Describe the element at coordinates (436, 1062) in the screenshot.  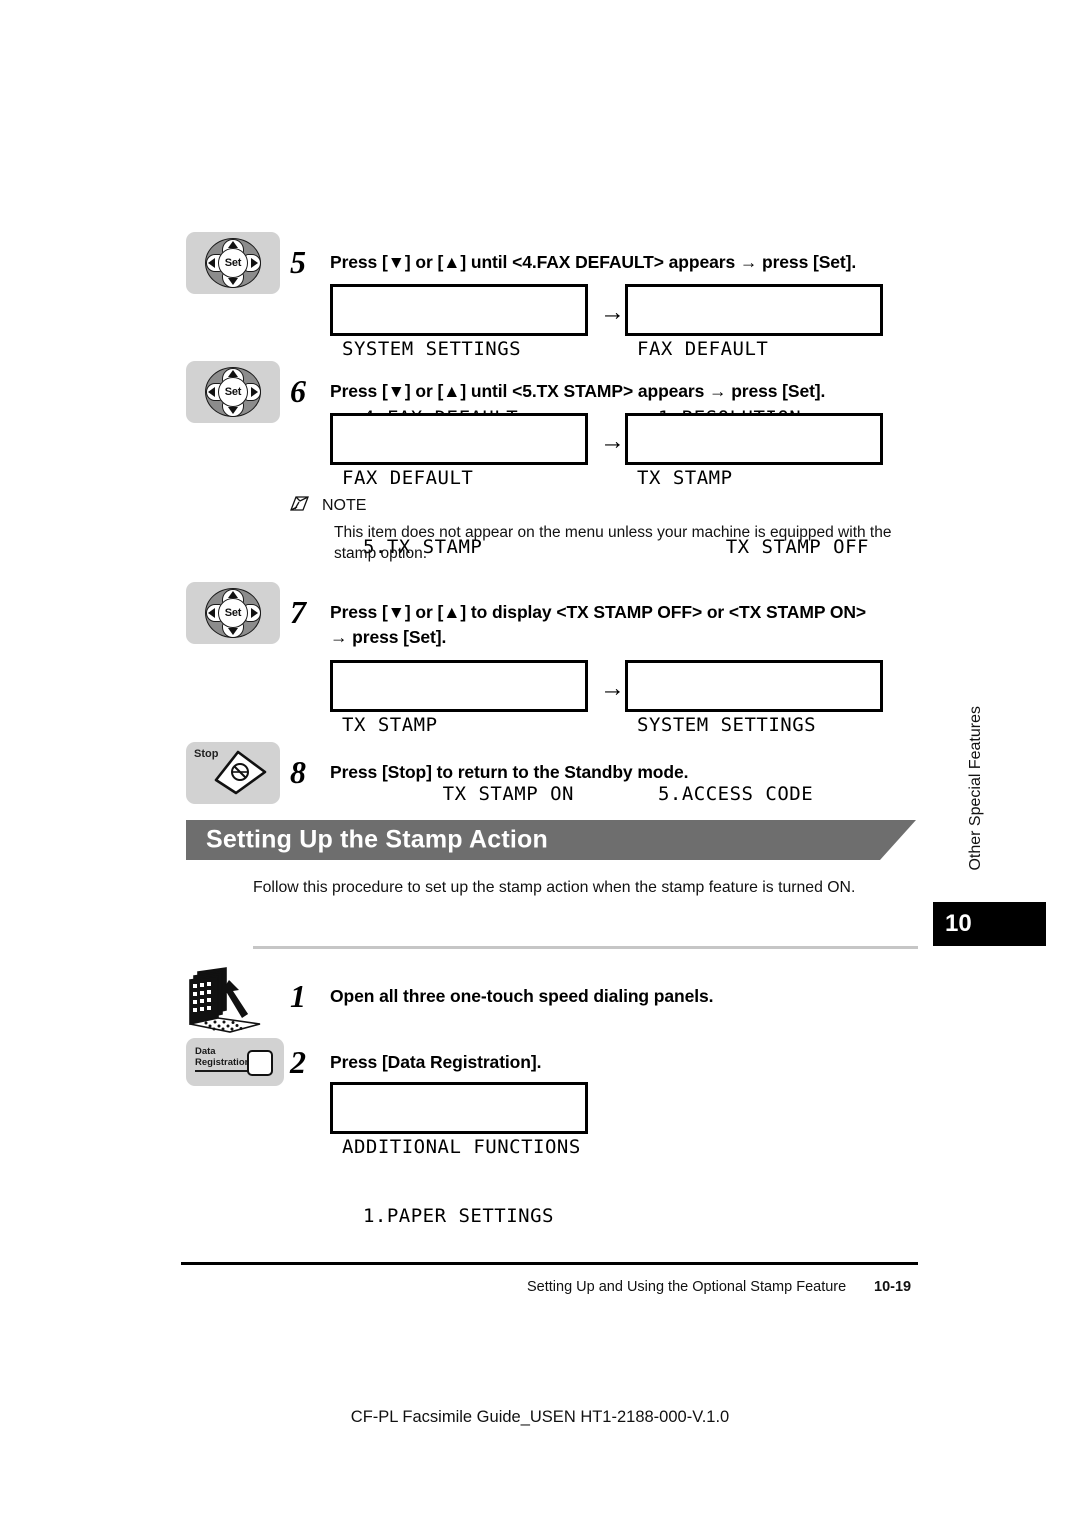
I see `step-instruction: Press [Data Registration].` at that location.